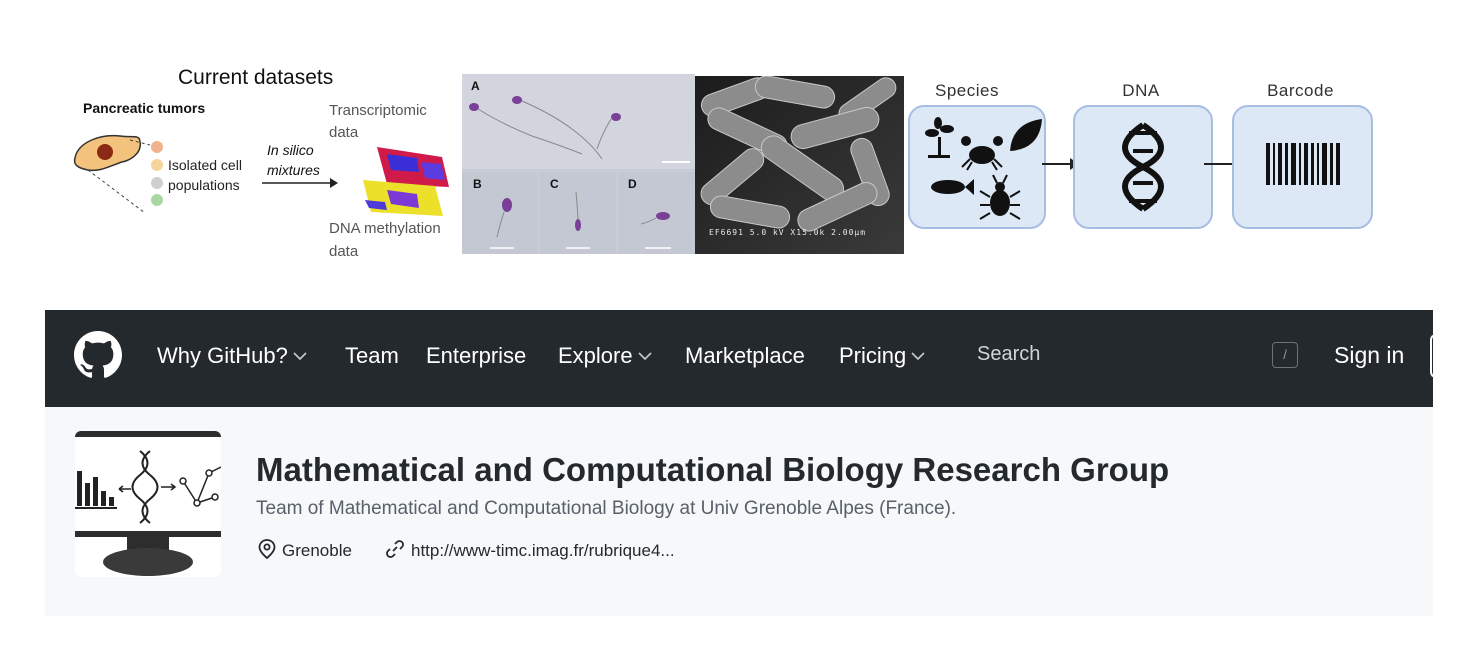  What do you see at coordinates (256, 77) in the screenshot?
I see `datasets-title: Current datasets` at bounding box center [256, 77].